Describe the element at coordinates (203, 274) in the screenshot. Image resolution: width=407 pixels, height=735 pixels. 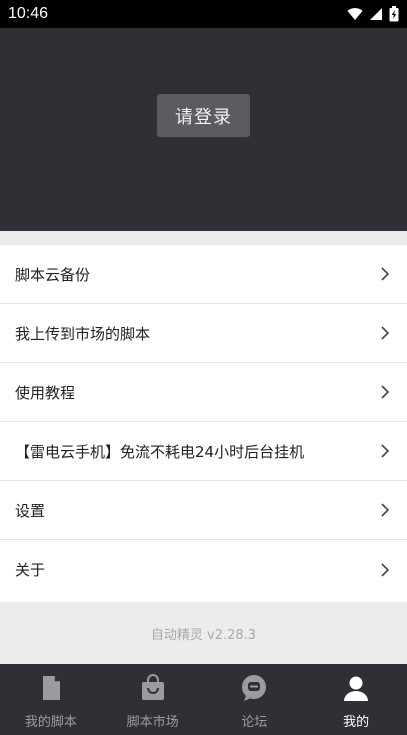
I see `menu-item-cloud-backup: 脚本云备份` at that location.